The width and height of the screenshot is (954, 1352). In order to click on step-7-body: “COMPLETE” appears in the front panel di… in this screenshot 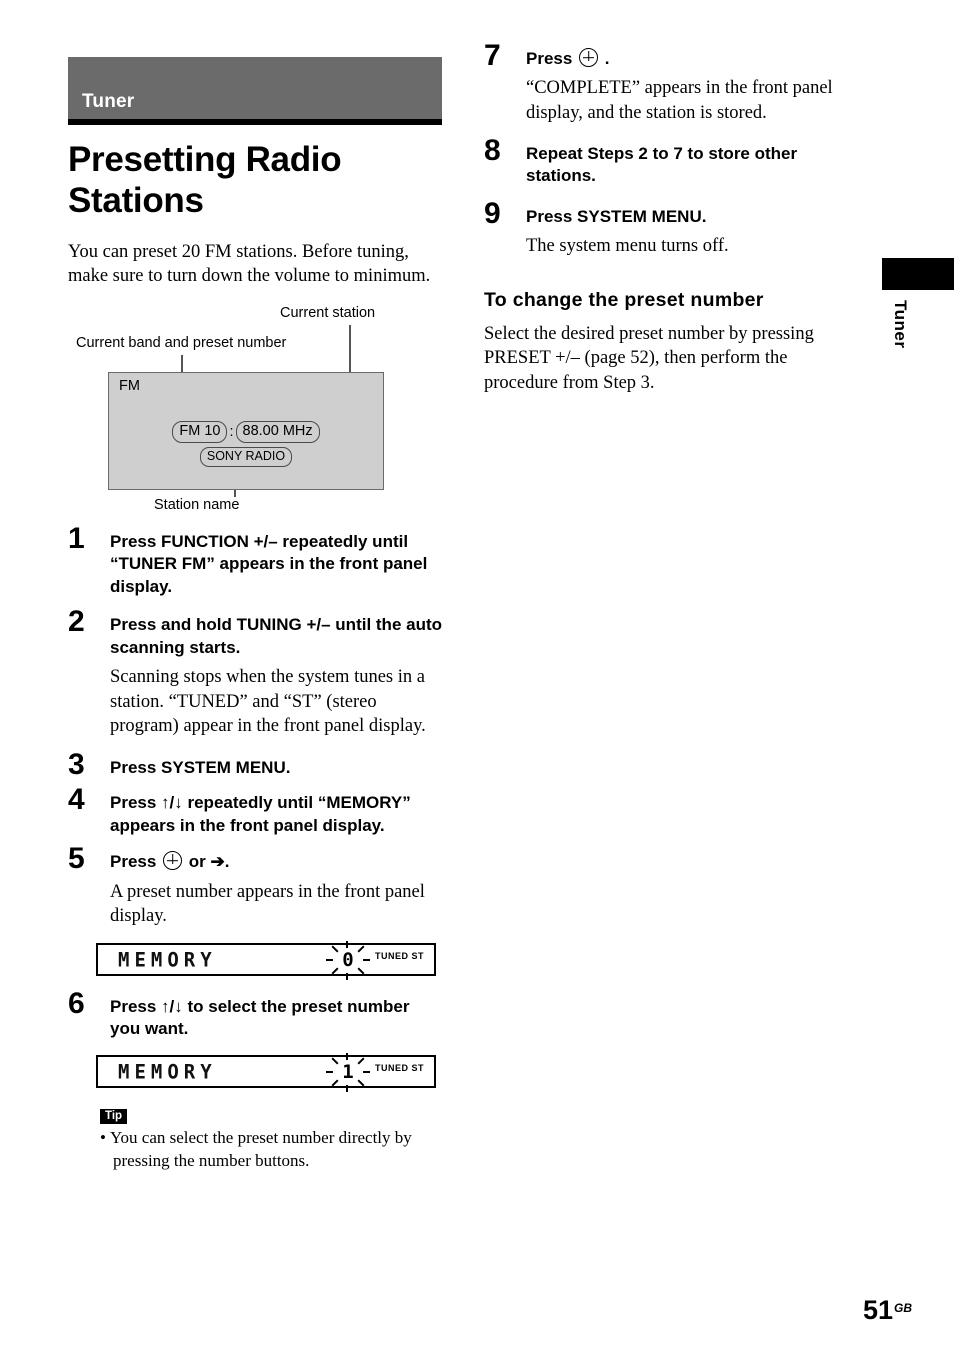, I will do `click(679, 101)`.